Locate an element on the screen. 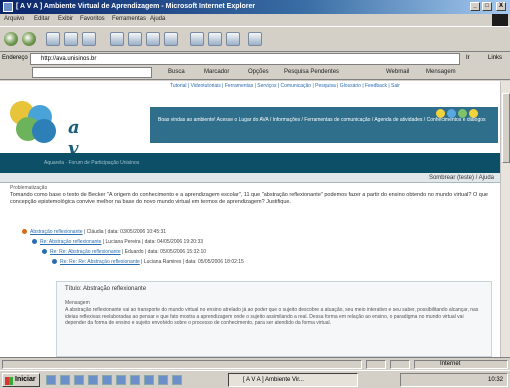 This screenshot has height=388, width=510. logo-petal-darkblue is located at coordinates (44, 131).